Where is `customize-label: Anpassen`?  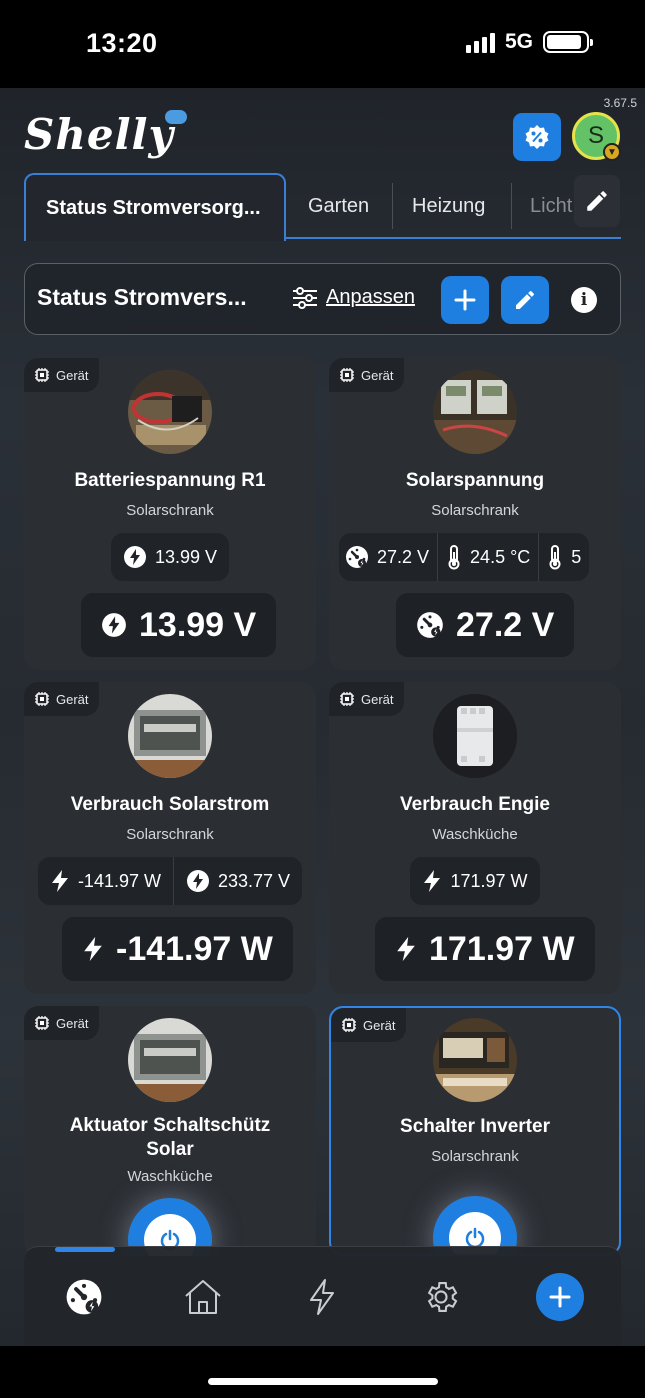 customize-label: Anpassen is located at coordinates (370, 297).